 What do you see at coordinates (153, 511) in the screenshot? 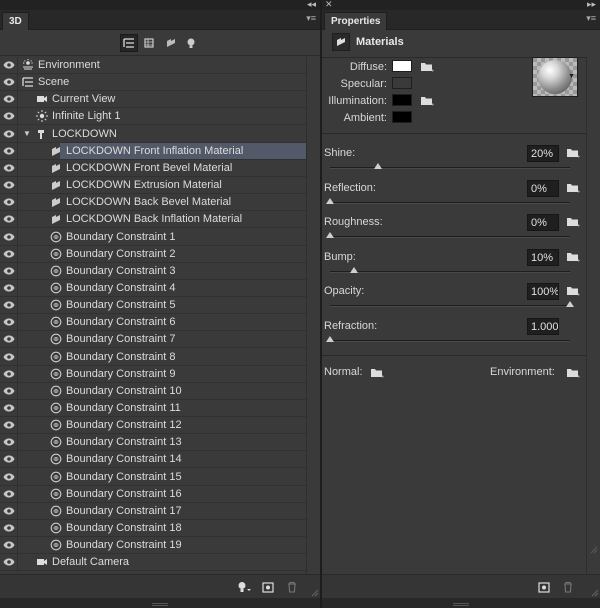
I see `tree-row: Boundary Constraint 17` at bounding box center [153, 511].